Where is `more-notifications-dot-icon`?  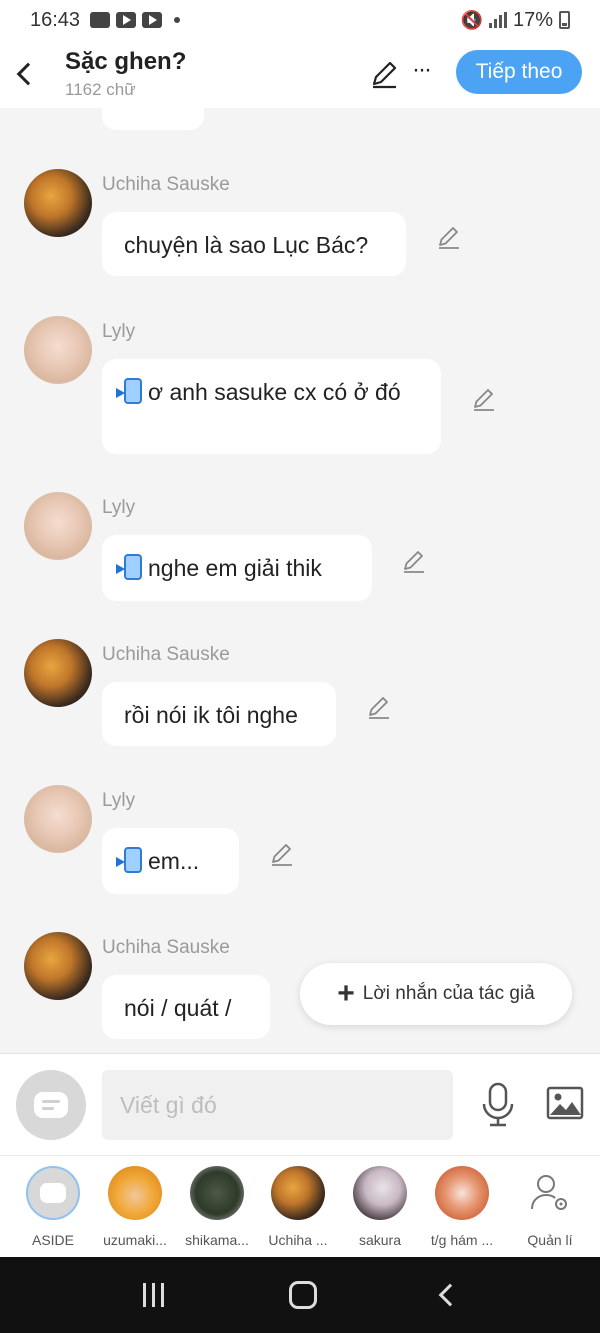
more-notifications-dot-icon is located at coordinates (177, 20).